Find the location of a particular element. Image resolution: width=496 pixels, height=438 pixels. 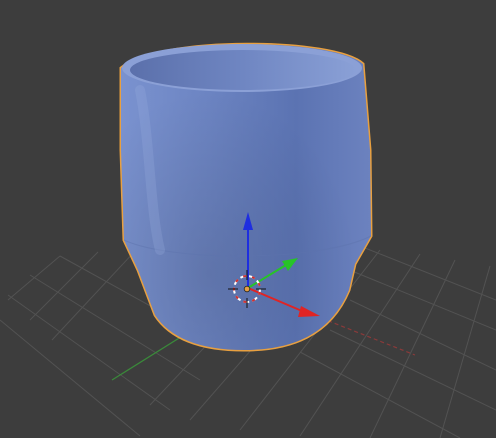

object-origin is located at coordinates (247, 289).